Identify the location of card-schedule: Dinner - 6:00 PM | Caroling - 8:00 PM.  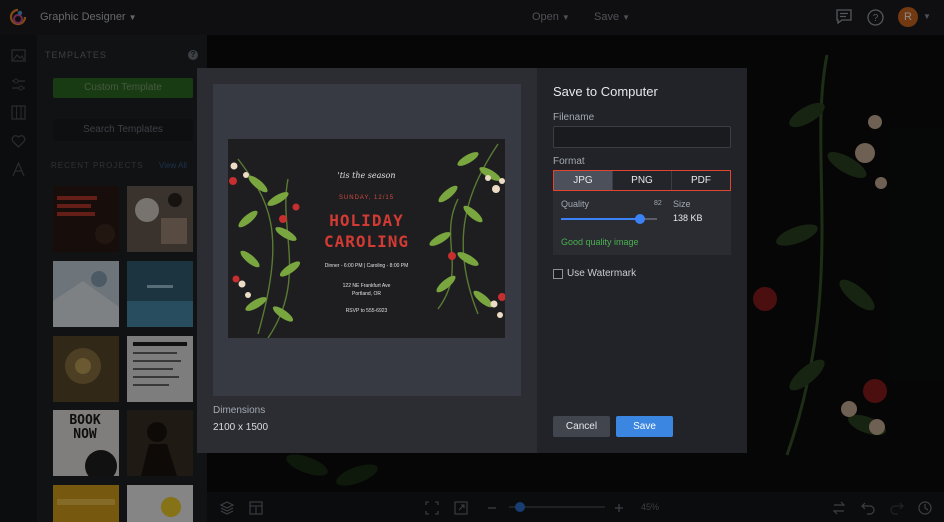
(366, 266).